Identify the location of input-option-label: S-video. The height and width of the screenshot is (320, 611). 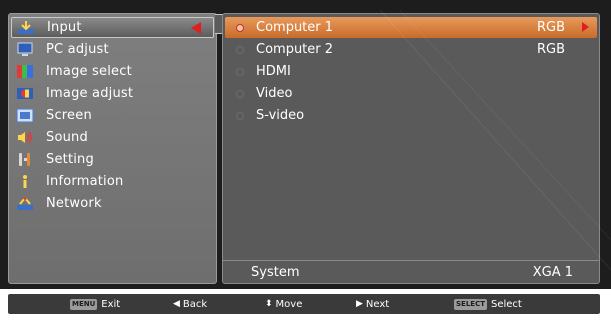
(280, 115).